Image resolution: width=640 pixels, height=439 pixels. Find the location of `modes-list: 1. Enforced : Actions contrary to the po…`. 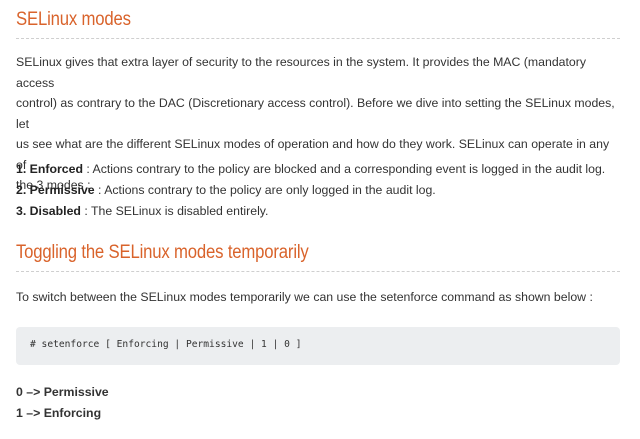

modes-list: 1. Enforced : Actions contrary to the po… is located at coordinates (318, 190).